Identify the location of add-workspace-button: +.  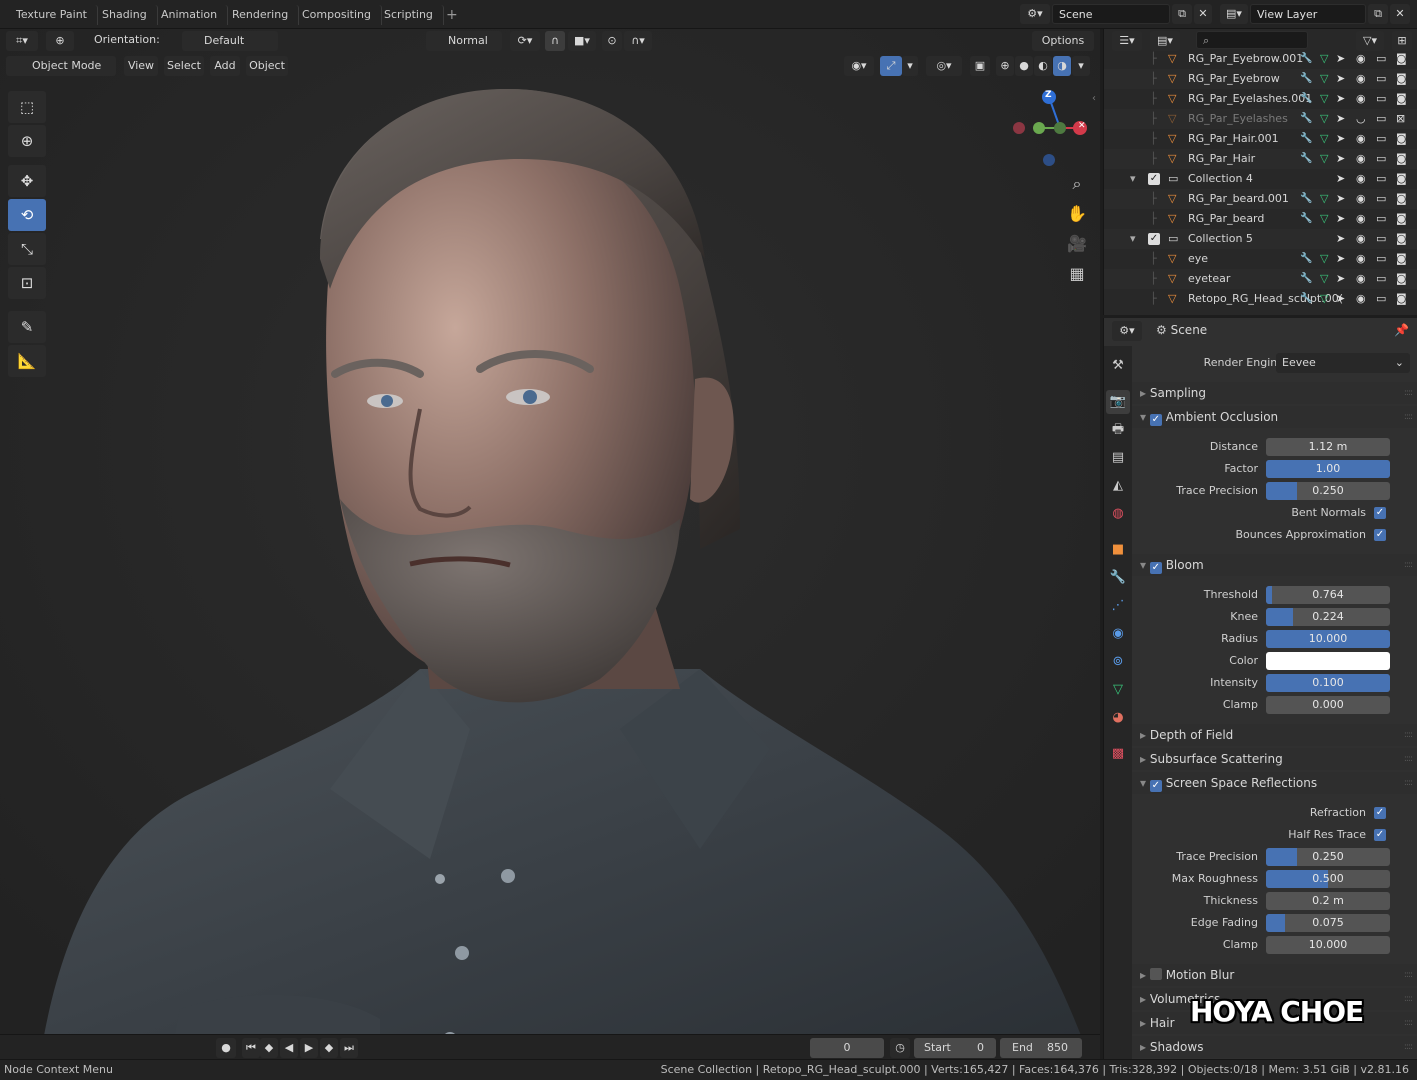
(452, 15).